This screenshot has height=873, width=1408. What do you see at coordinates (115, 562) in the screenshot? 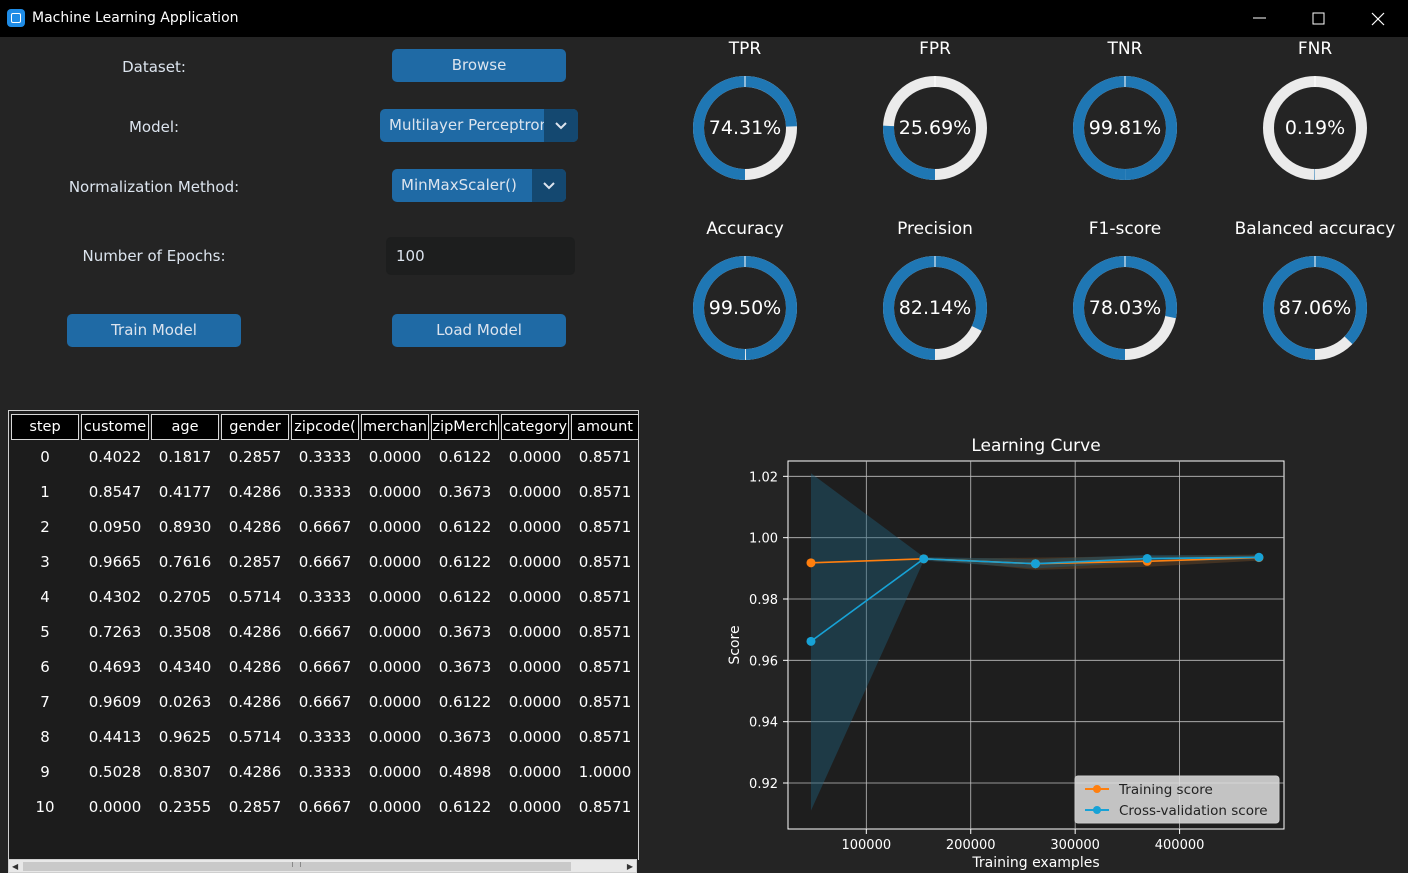
I see `table-cell: 0.9665` at bounding box center [115, 562].